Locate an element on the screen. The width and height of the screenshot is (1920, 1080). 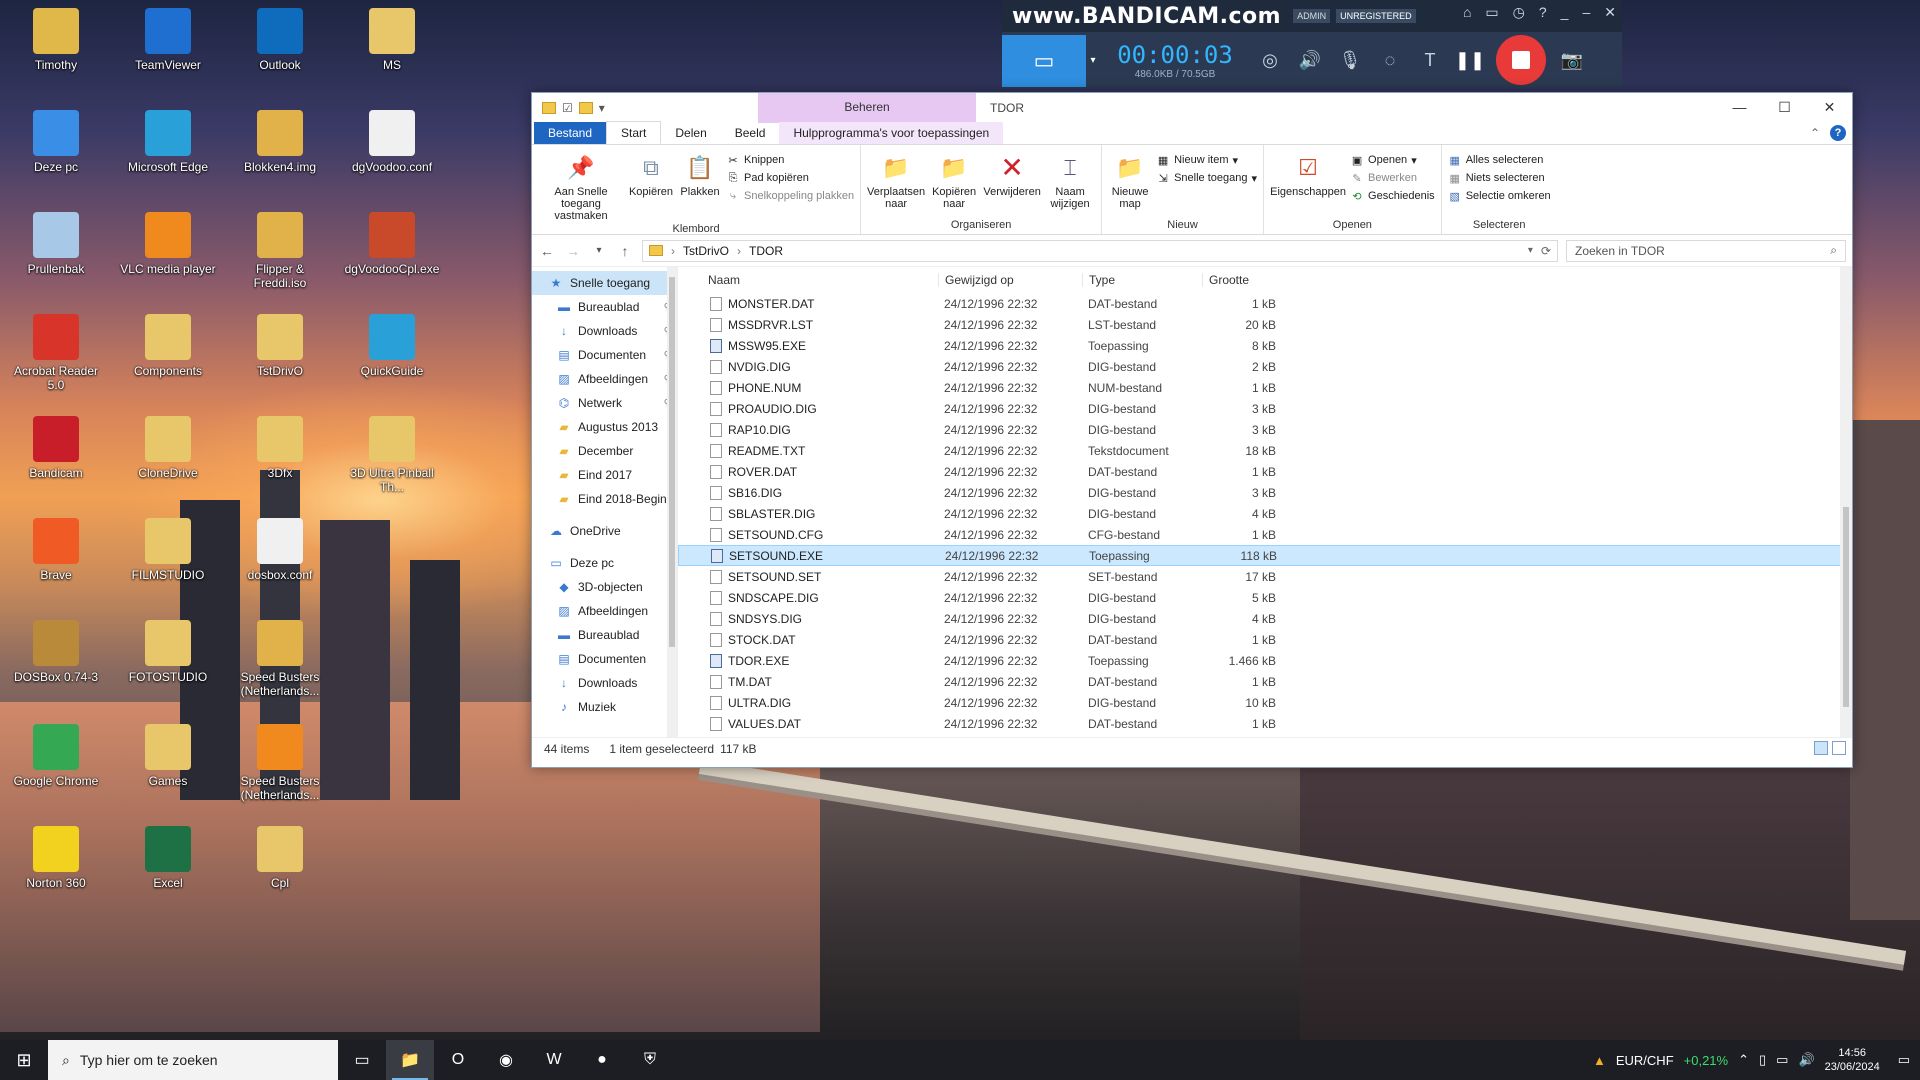
paste-button: 📋 Plakken is located at coordinates (700, 185).